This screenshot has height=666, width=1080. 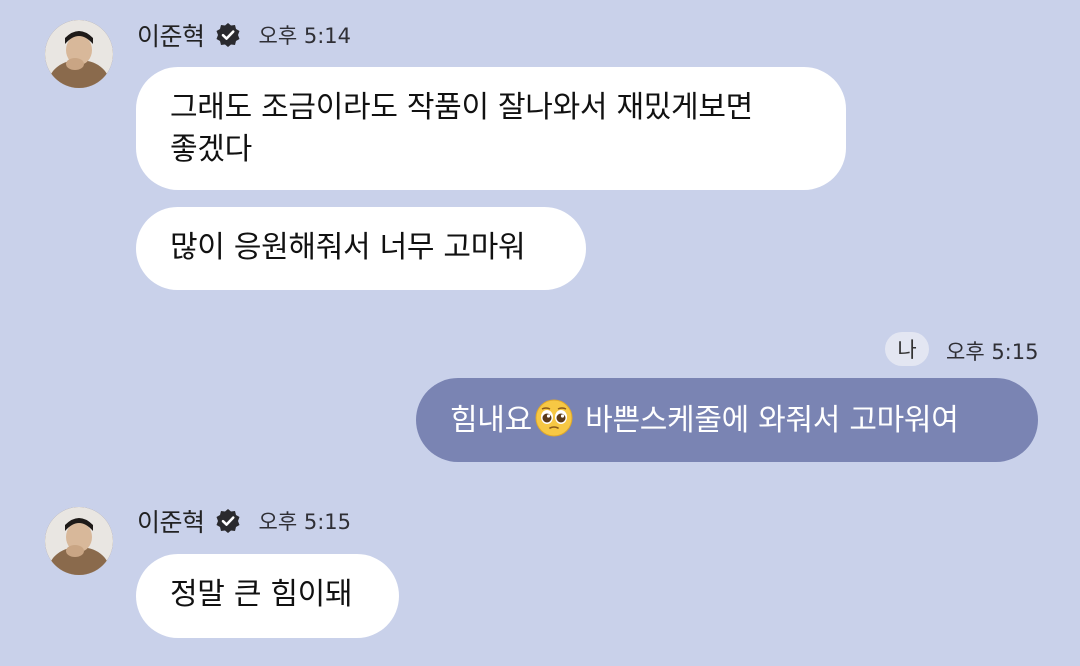 I want to click on message-timestamp: 오후 5:14, so click(x=304, y=36).